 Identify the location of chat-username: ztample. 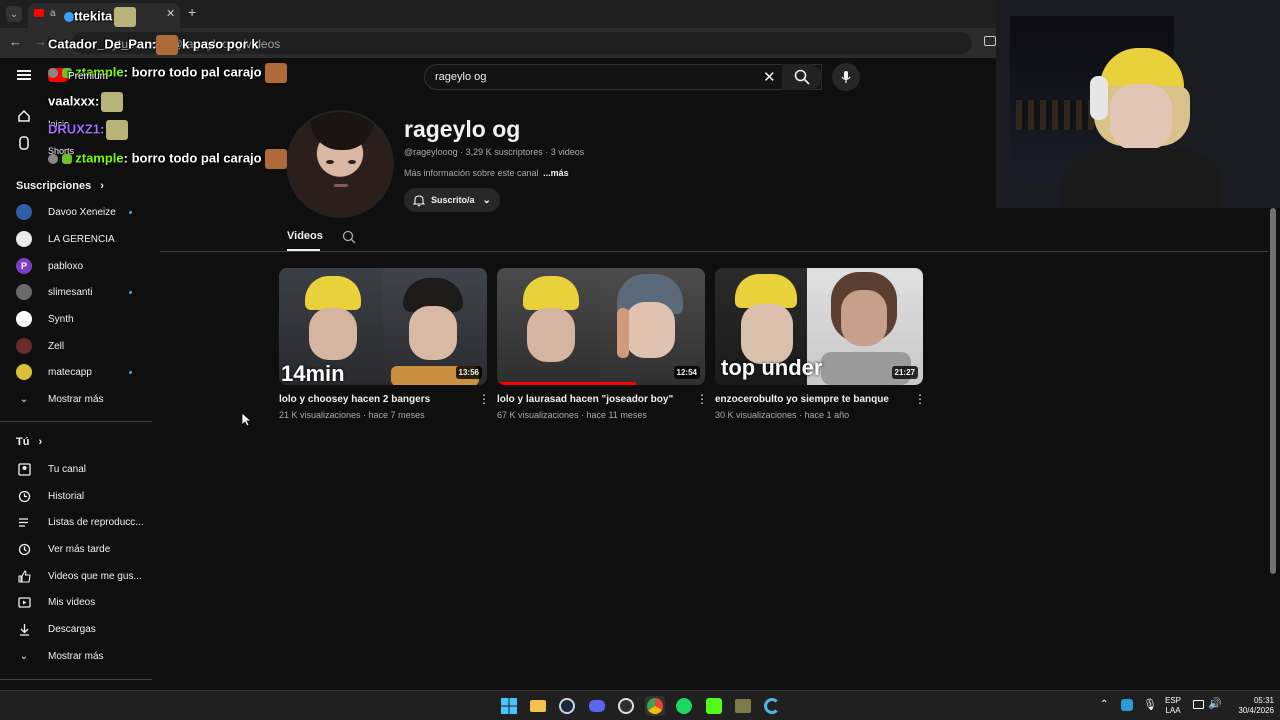
(99, 158).